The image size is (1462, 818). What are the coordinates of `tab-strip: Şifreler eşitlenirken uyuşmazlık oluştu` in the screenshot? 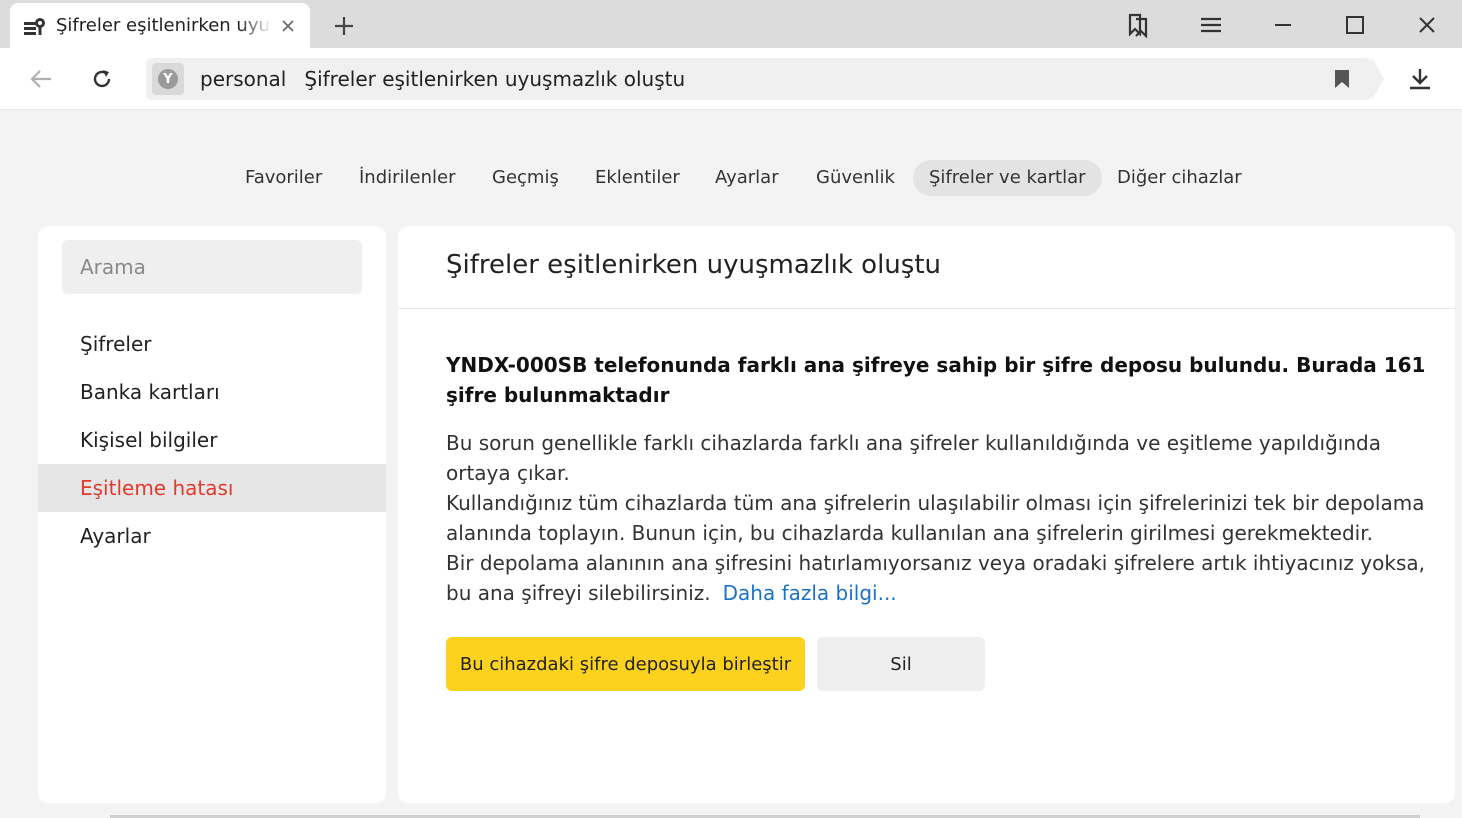 It's located at (731, 24).